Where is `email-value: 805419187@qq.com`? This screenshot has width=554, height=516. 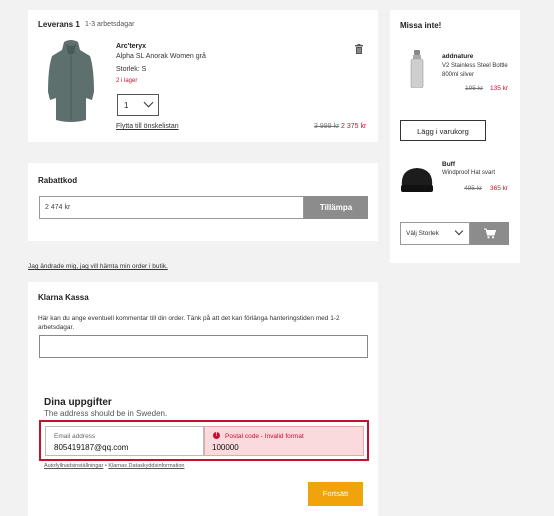
email-value: 805419187@qq.com is located at coordinates (91, 447).